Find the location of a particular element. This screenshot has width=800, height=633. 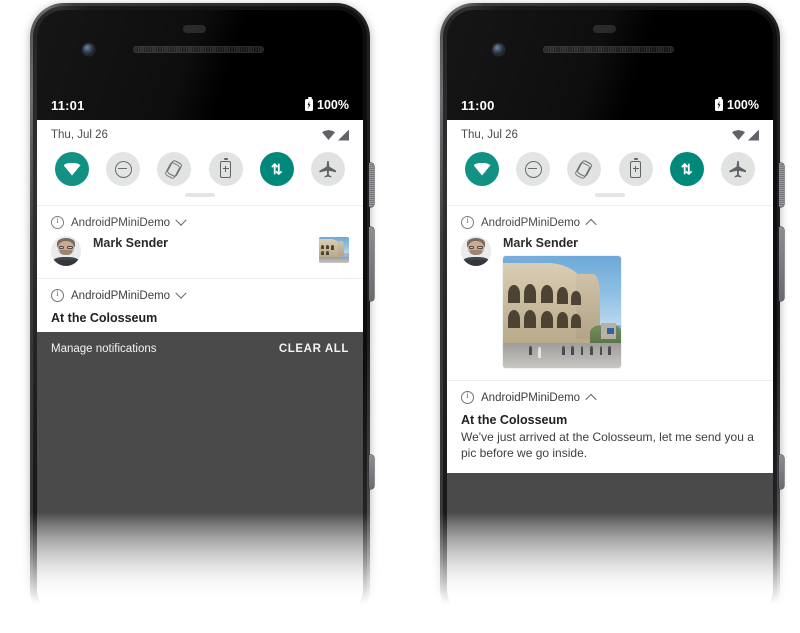

status-bar: 11:01 100% is located at coordinates (200, 105).